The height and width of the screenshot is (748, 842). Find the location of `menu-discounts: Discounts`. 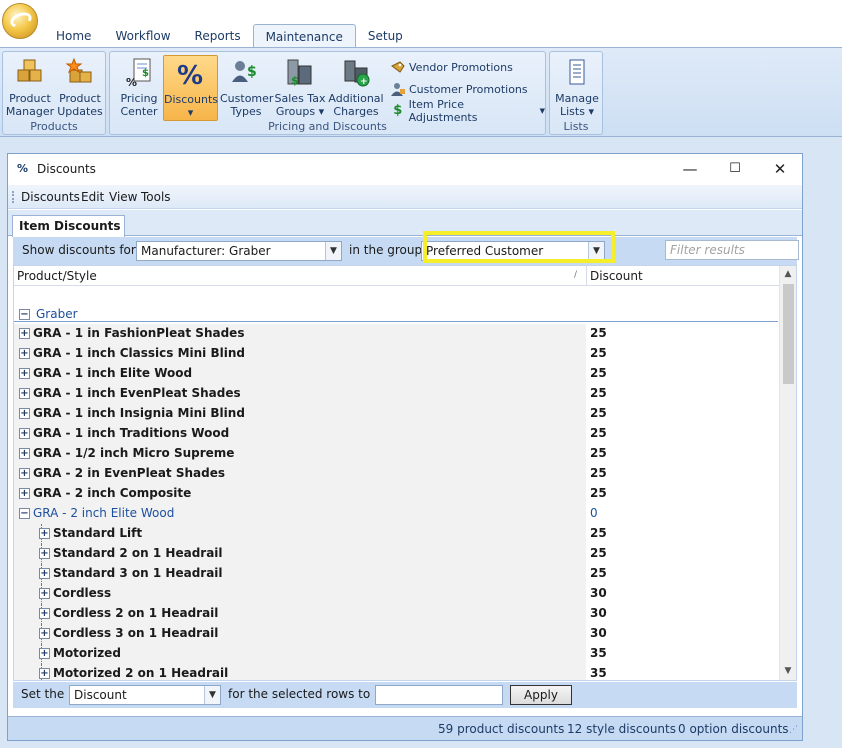

menu-discounts: Discounts is located at coordinates (50, 197).